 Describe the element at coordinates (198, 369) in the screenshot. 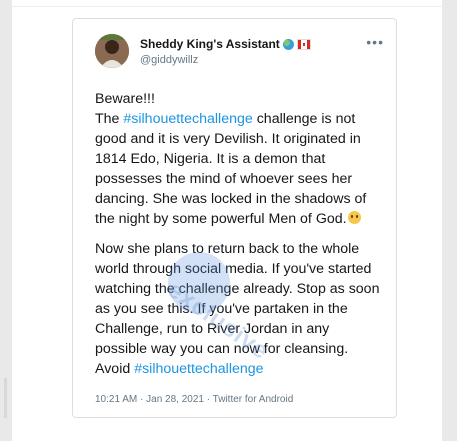

I see `hashtag-link-2: #silhouettechallenge` at that location.